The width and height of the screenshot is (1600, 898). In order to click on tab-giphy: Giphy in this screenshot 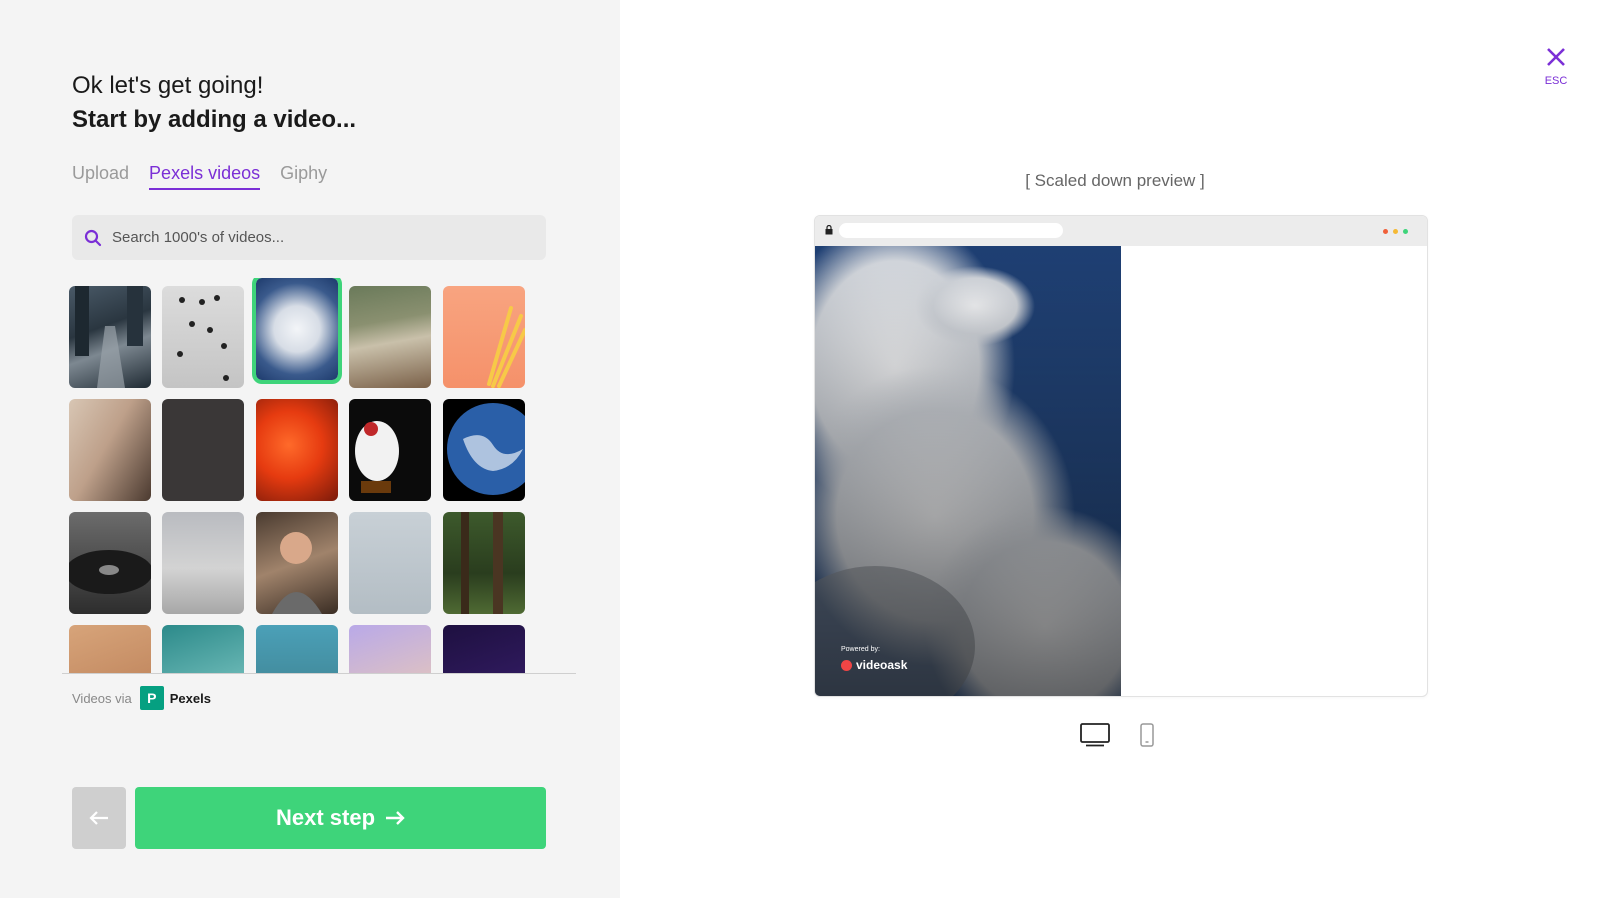, I will do `click(303, 176)`.